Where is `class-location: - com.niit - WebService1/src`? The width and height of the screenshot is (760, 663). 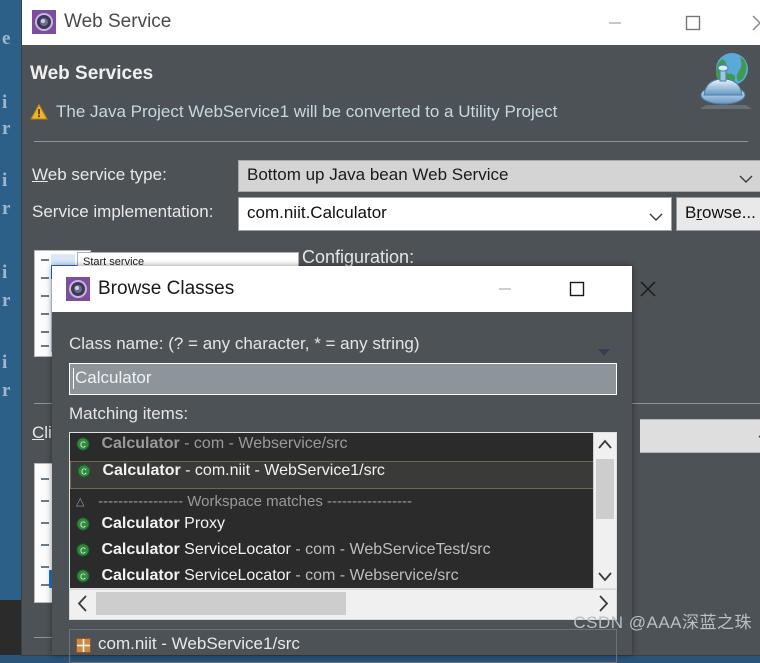 class-location: - com.niit - WebService1/src is located at coordinates (285, 470).